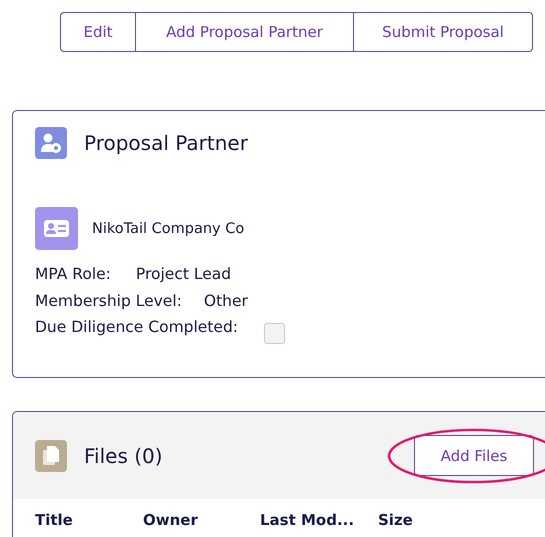 The width and height of the screenshot is (545, 537). Describe the element at coordinates (166, 143) in the screenshot. I see `card-title: Proposal Partner` at that location.